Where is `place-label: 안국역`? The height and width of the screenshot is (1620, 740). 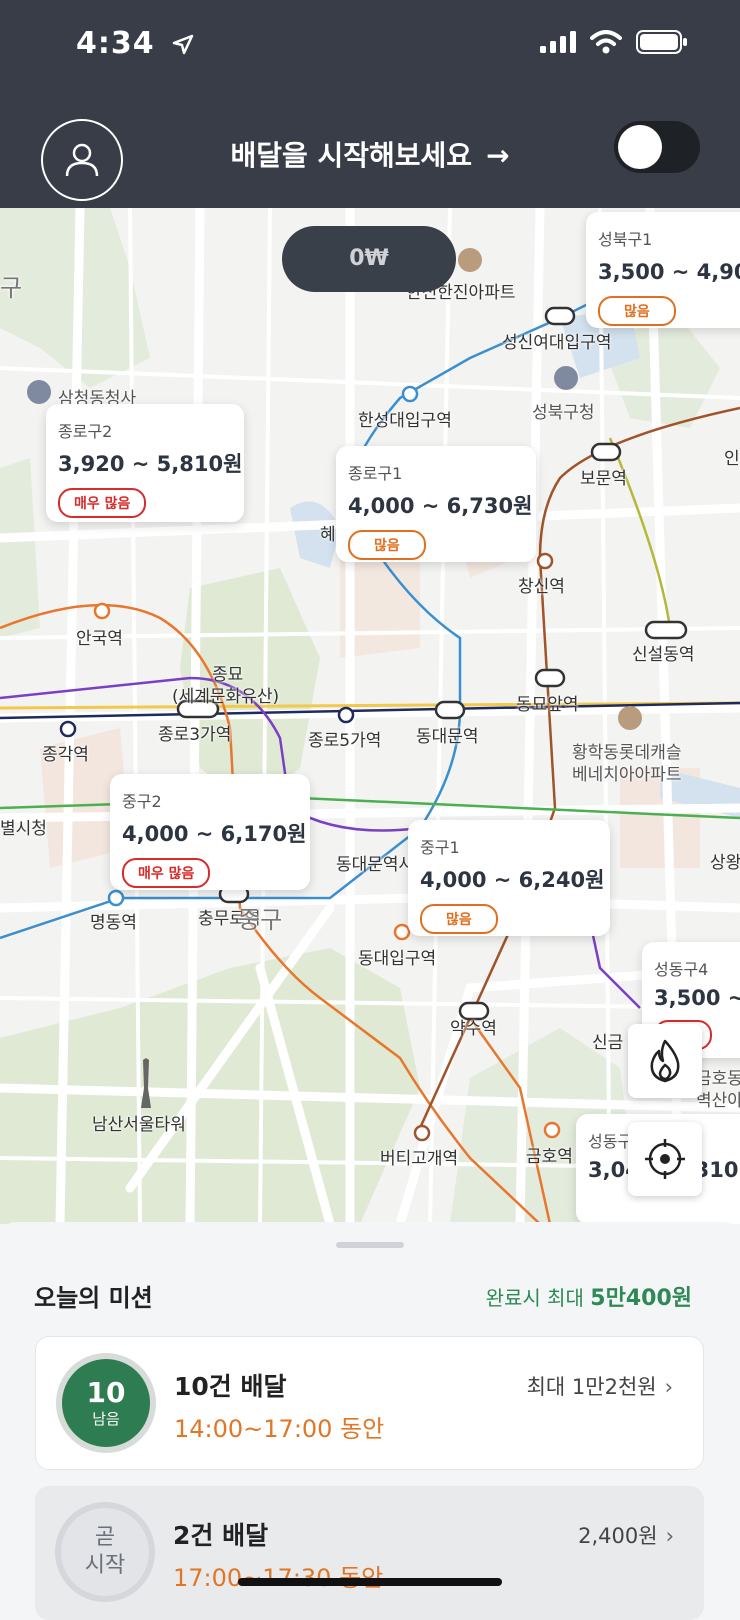 place-label: 안국역 is located at coordinates (99, 639).